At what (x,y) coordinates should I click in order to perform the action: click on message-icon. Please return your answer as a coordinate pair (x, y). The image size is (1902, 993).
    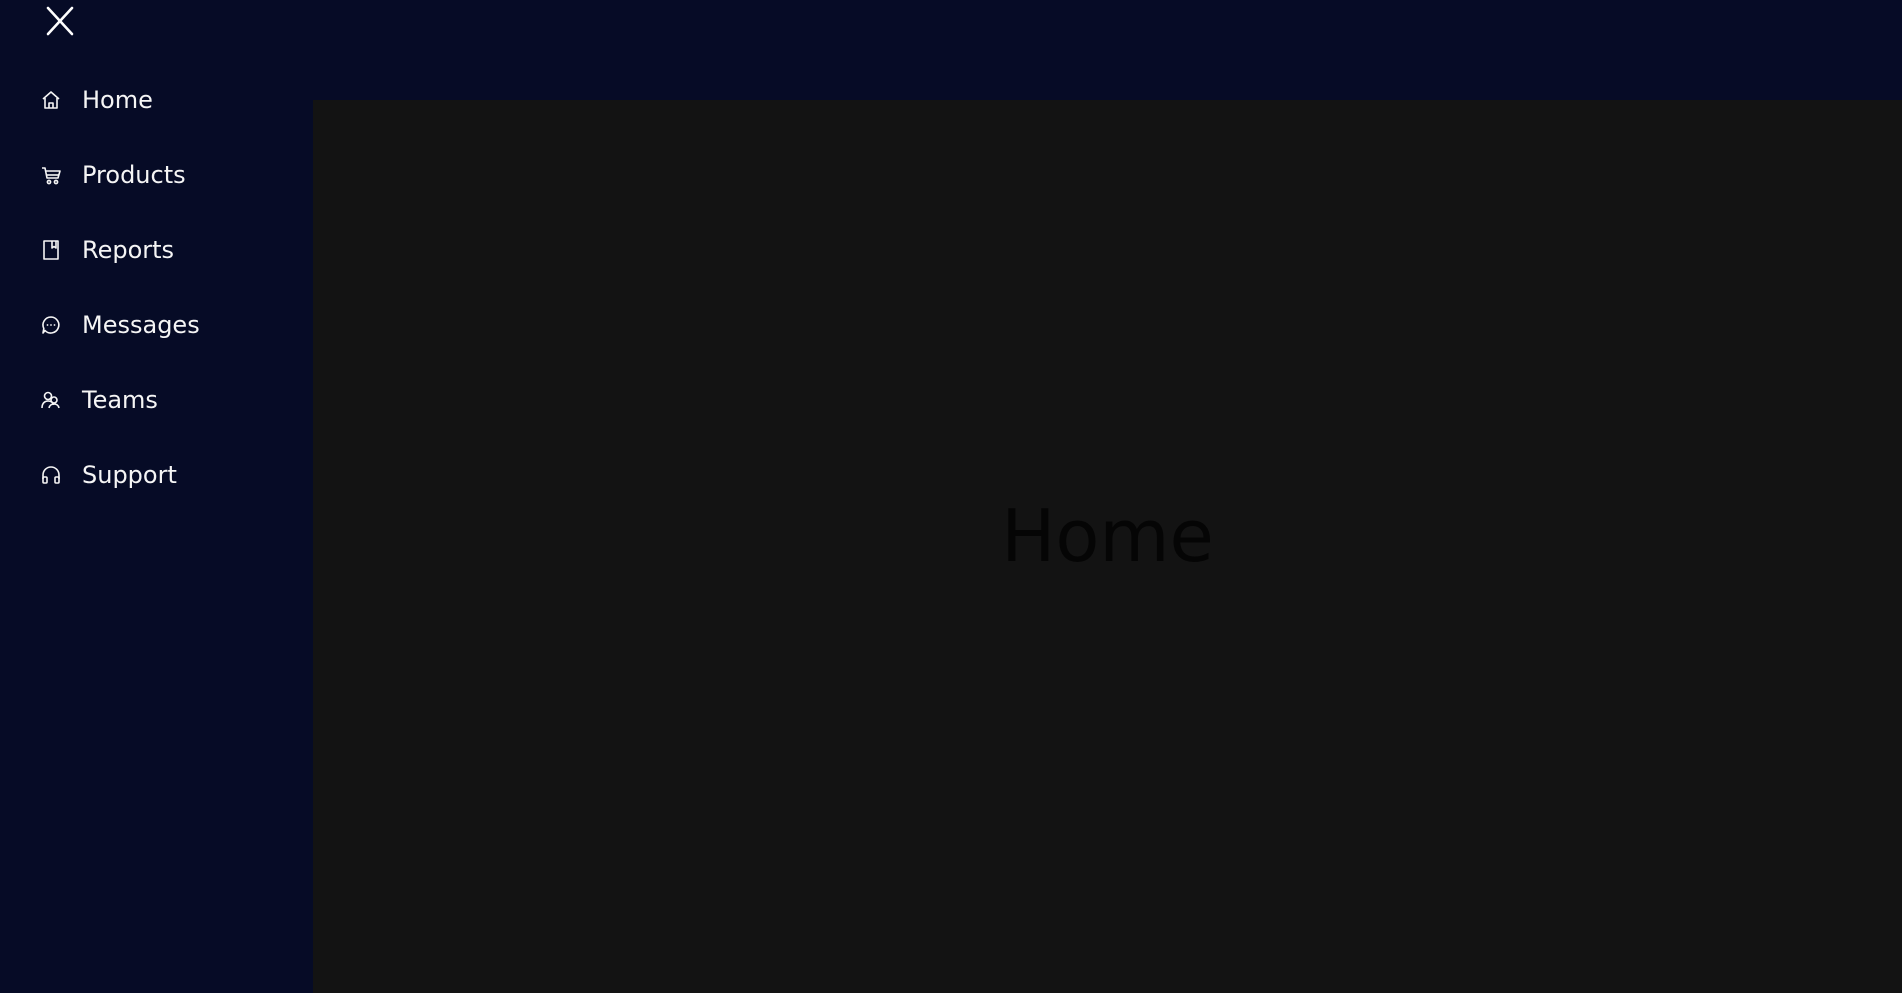
    Looking at the image, I should click on (51, 325).